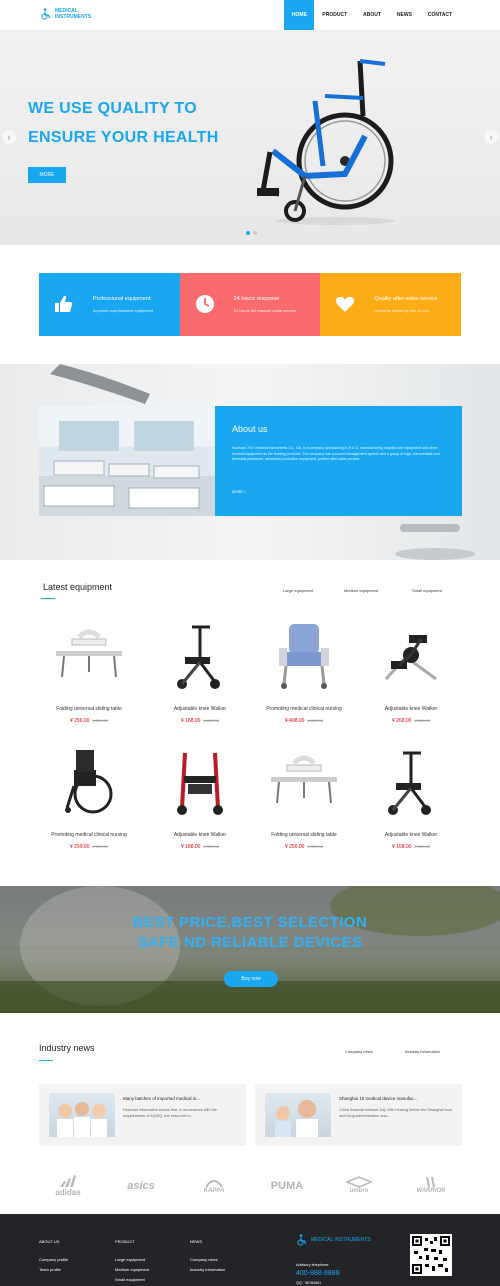  Describe the element at coordinates (427, 590) in the screenshot. I see `tab-small-equipment: Small equipment` at that location.